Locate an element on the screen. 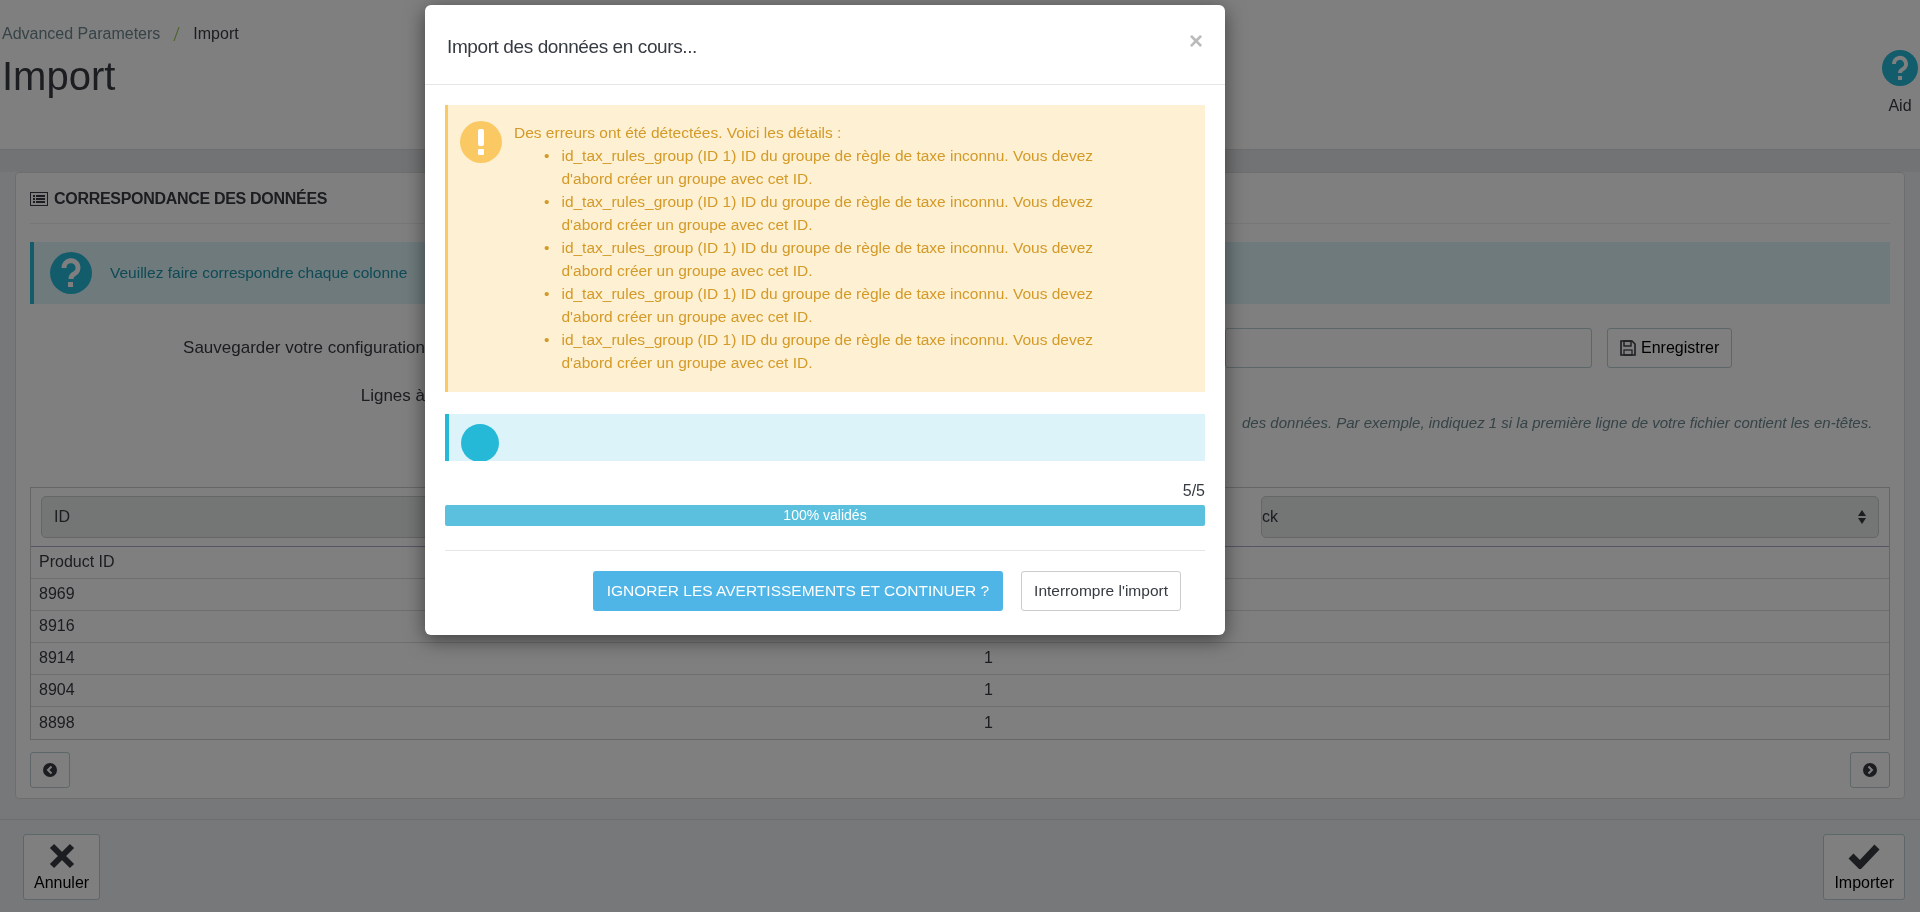 Image resolution: width=1920 pixels, height=912 pixels. select-value: ck is located at coordinates (1270, 516).